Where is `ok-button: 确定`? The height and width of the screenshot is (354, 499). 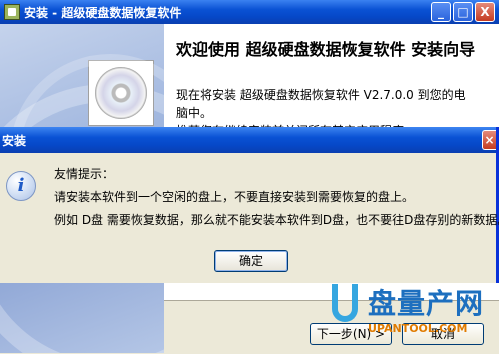
ok-button: 确定 is located at coordinates (251, 261).